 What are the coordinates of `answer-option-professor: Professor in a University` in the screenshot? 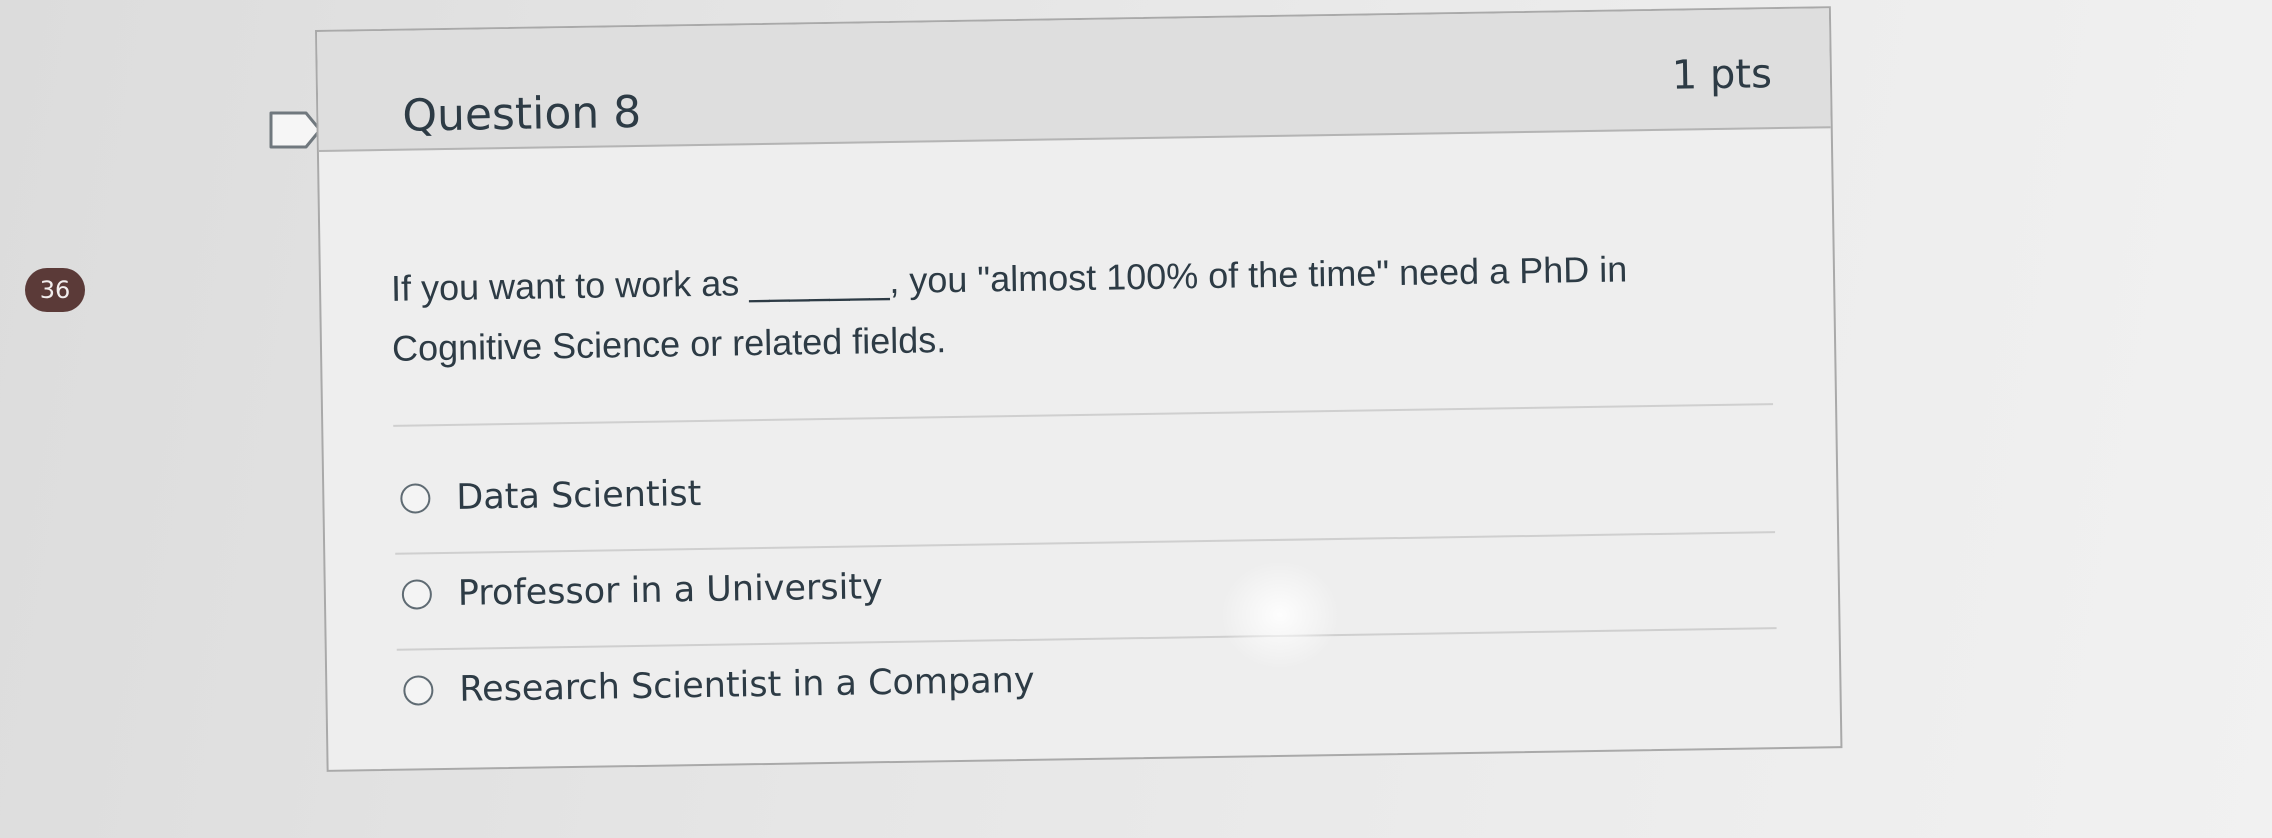 It's located at (642, 591).